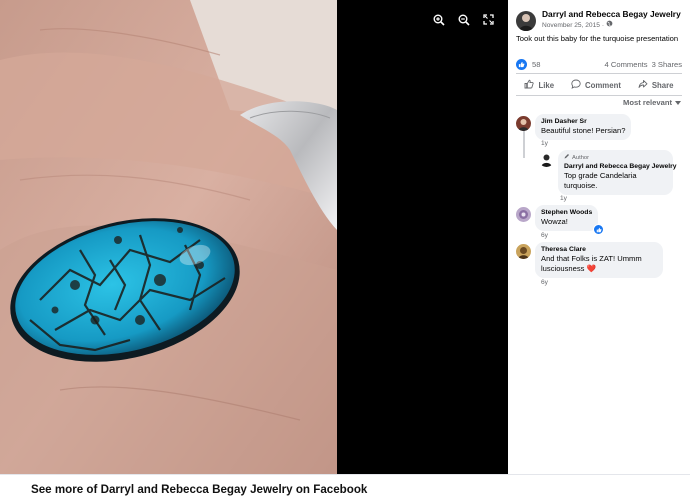  I want to click on comment-text: Beautiful stone! Persian?, so click(583, 130).